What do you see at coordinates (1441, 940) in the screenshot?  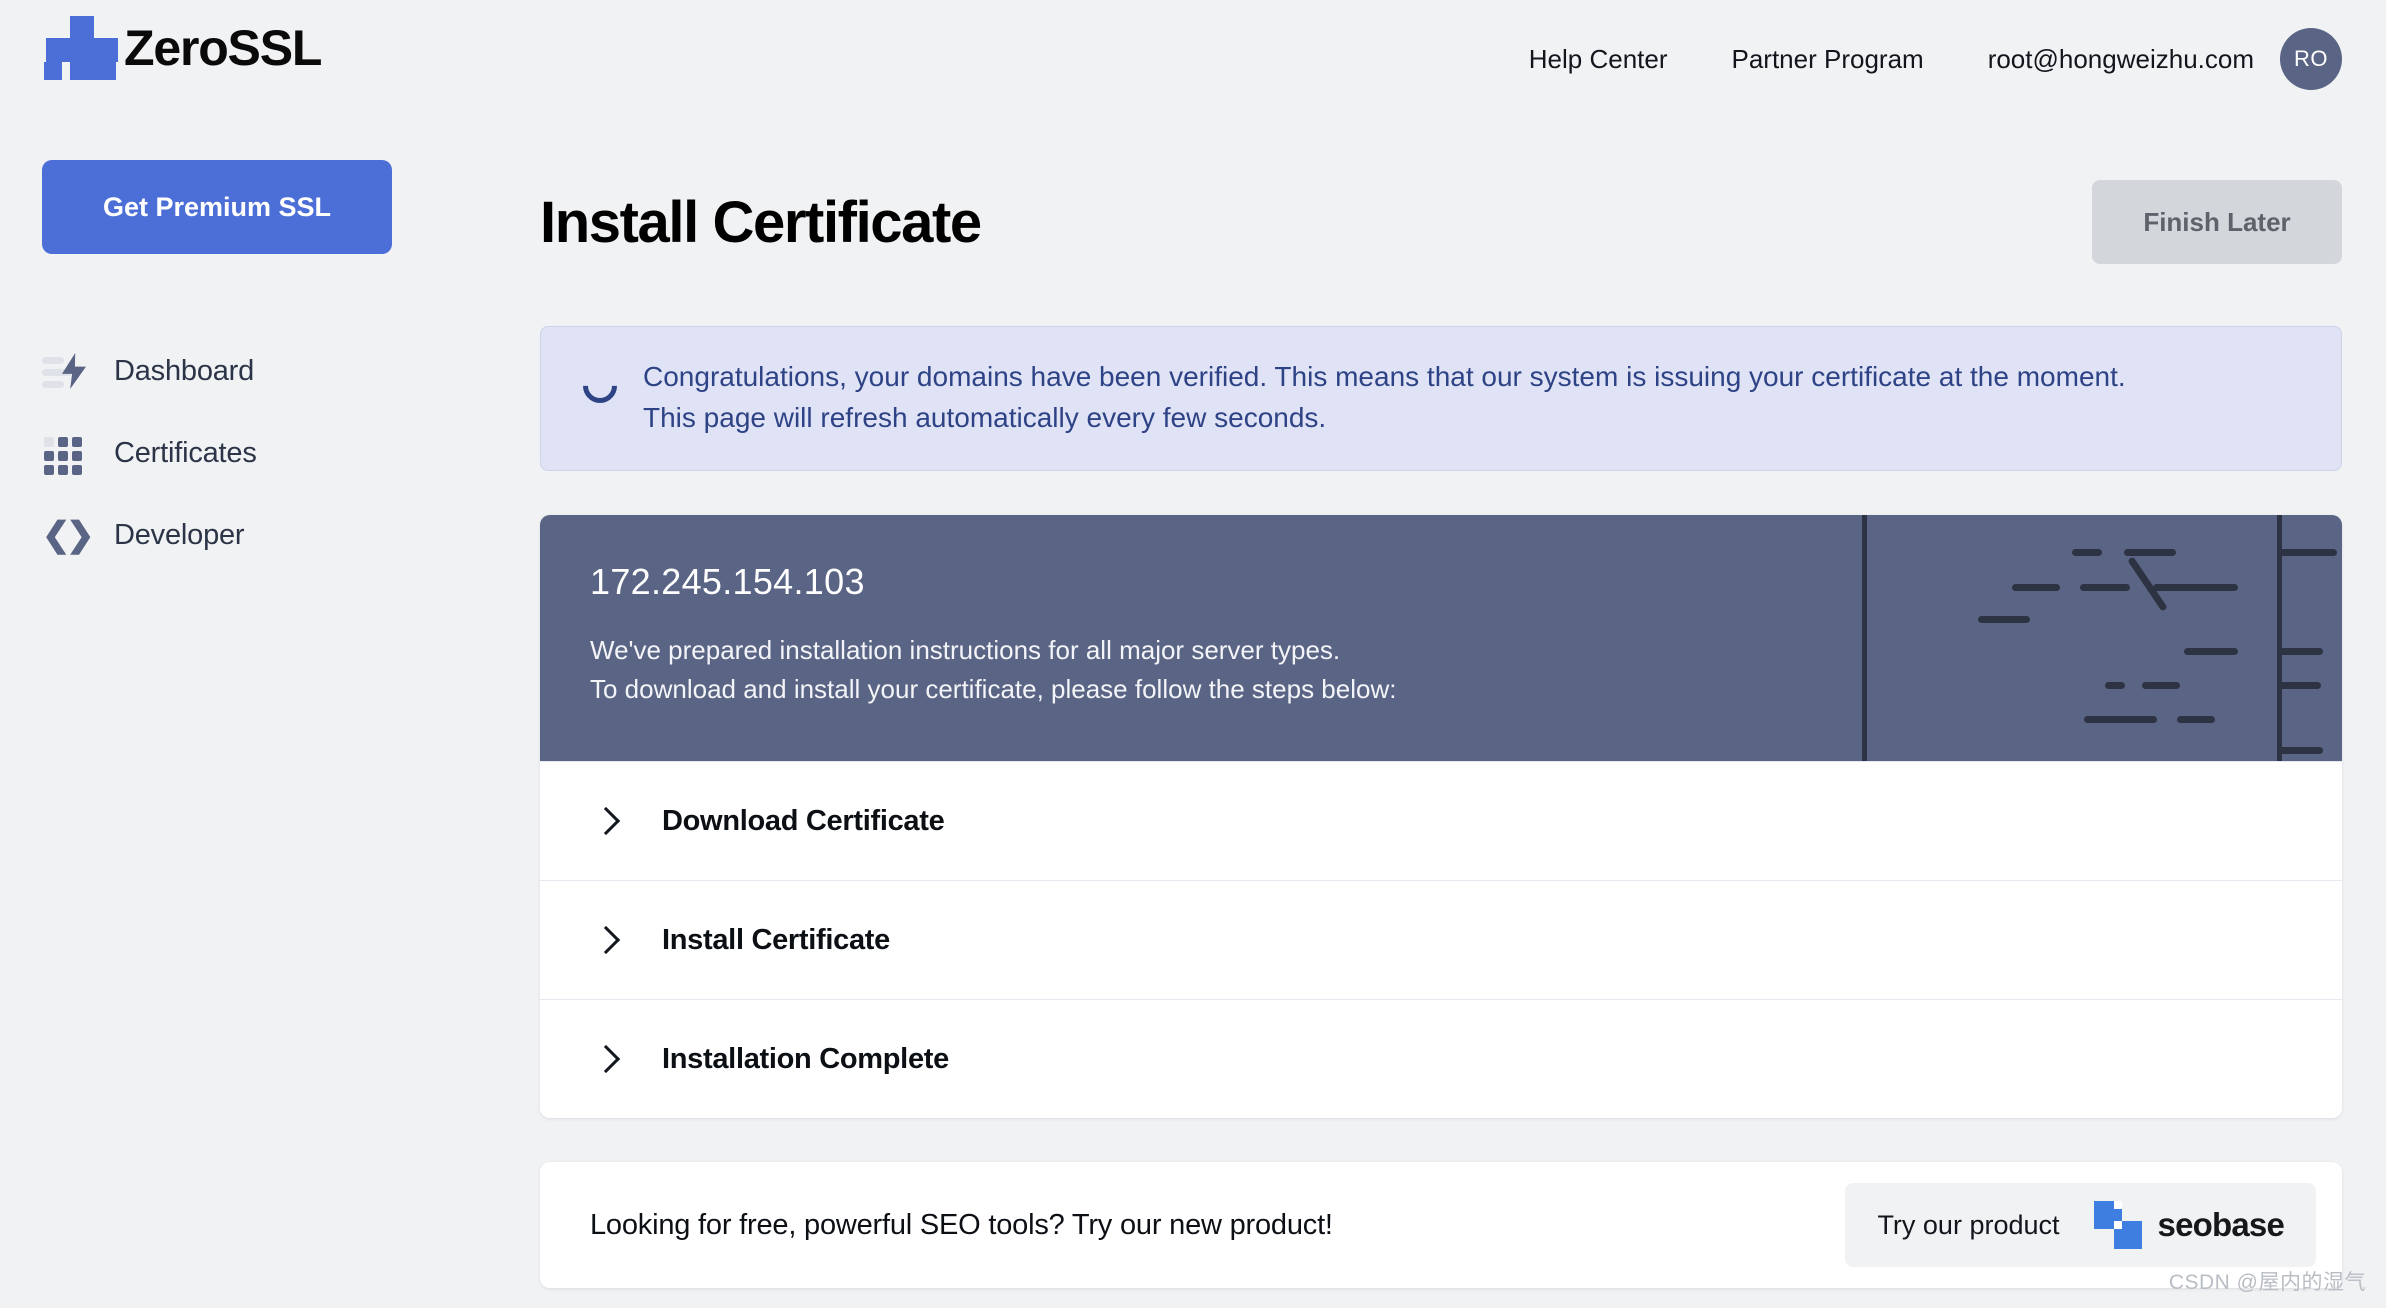 I see `accordion-row-install-certificate: Install Certificate` at bounding box center [1441, 940].